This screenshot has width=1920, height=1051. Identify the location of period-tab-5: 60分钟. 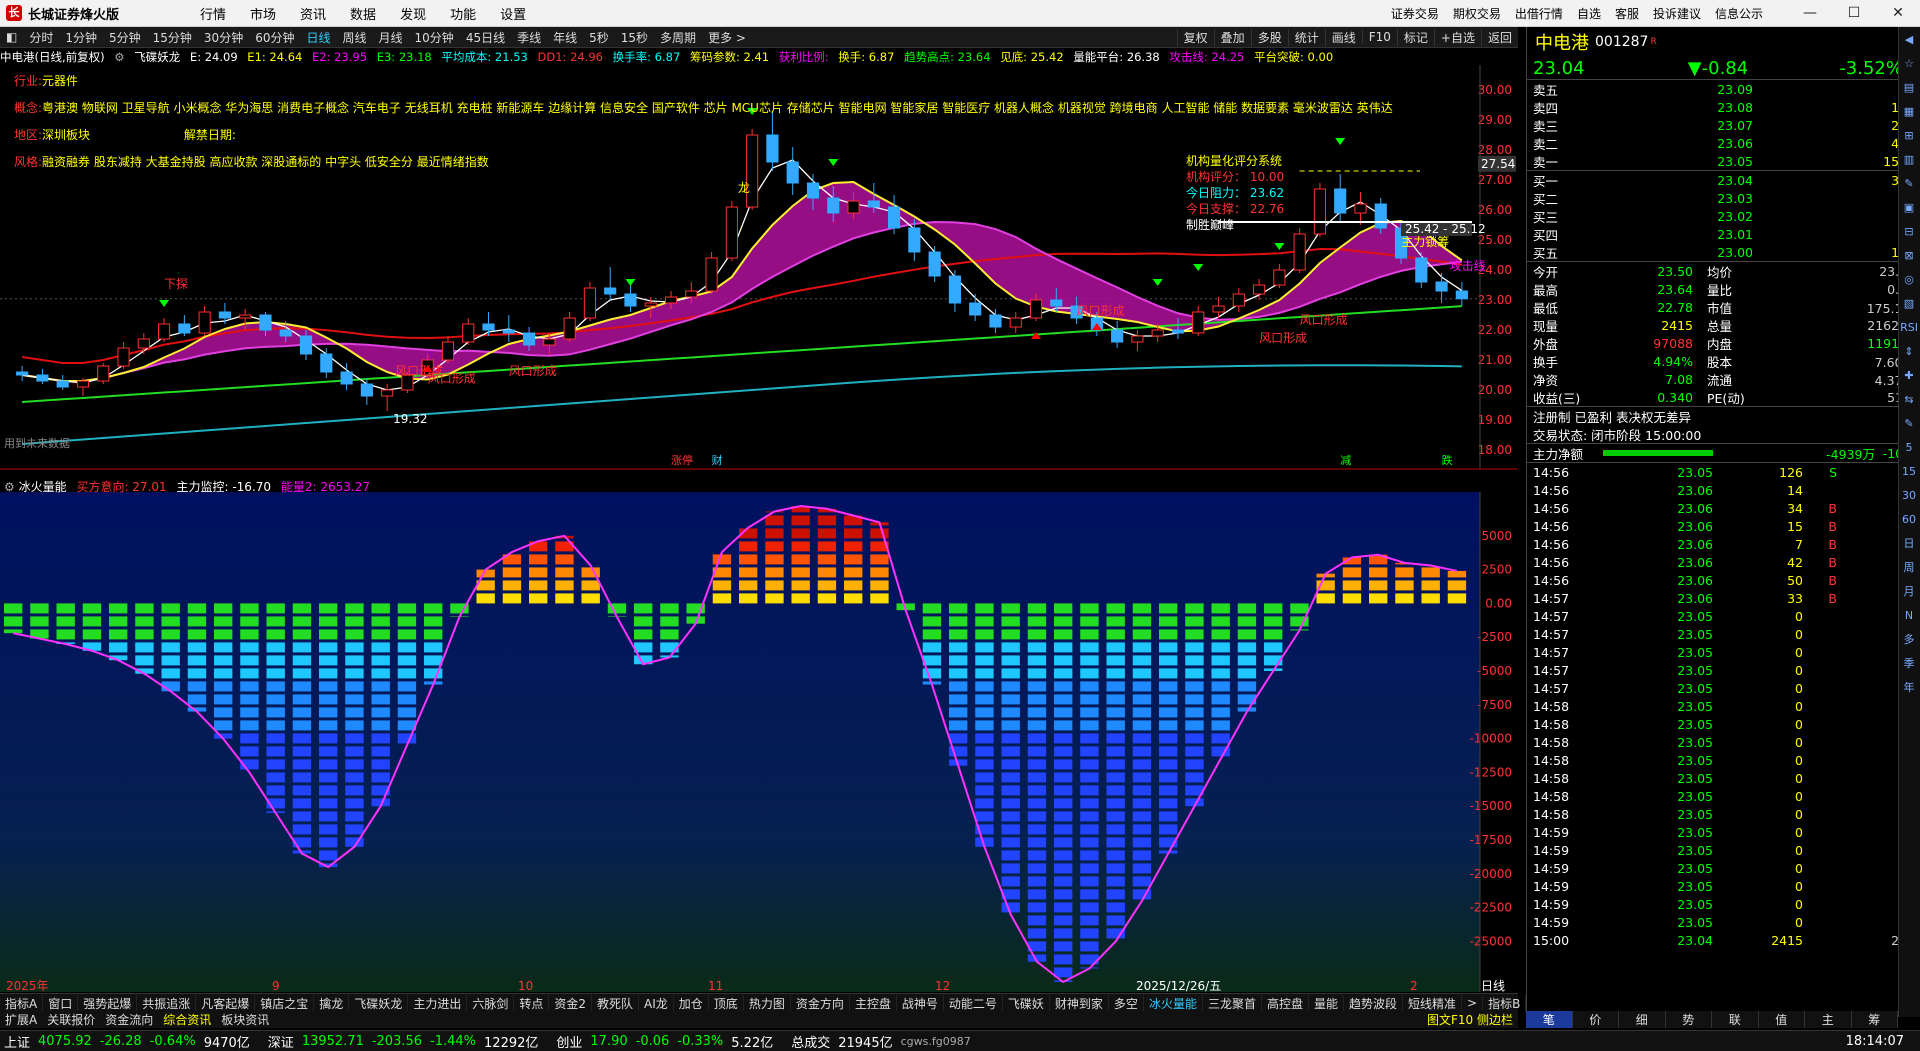
(274, 37).